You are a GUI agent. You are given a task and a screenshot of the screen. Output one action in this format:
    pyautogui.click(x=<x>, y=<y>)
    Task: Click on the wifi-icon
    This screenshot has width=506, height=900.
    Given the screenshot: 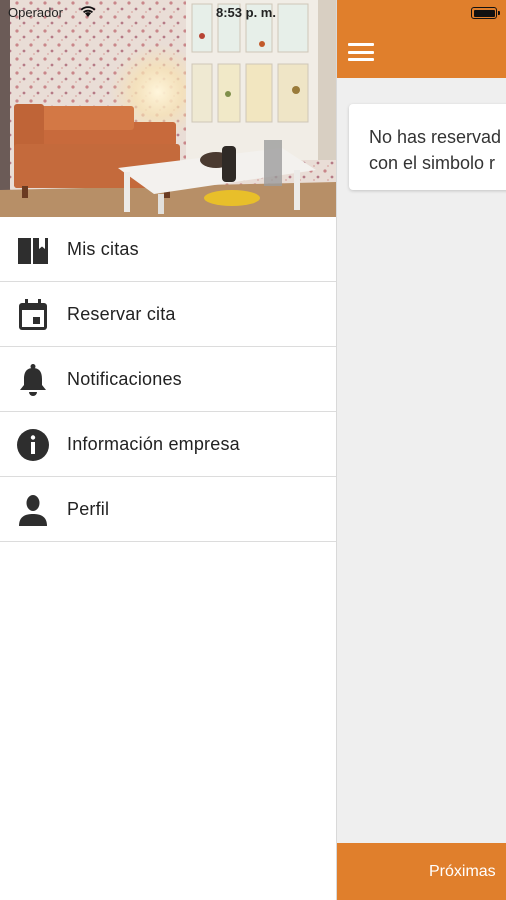 What is the action you would take?
    pyautogui.click(x=88, y=13)
    